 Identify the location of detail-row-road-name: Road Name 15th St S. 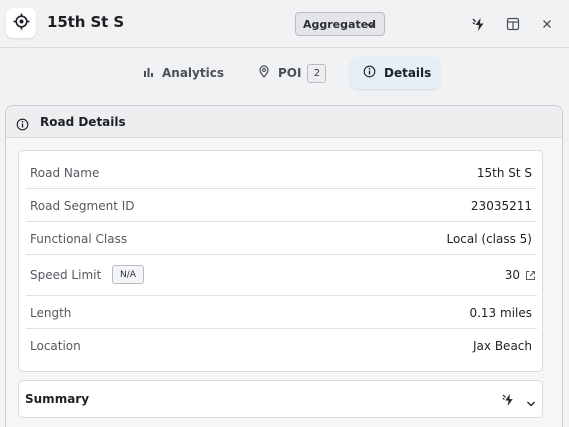
(281, 172).